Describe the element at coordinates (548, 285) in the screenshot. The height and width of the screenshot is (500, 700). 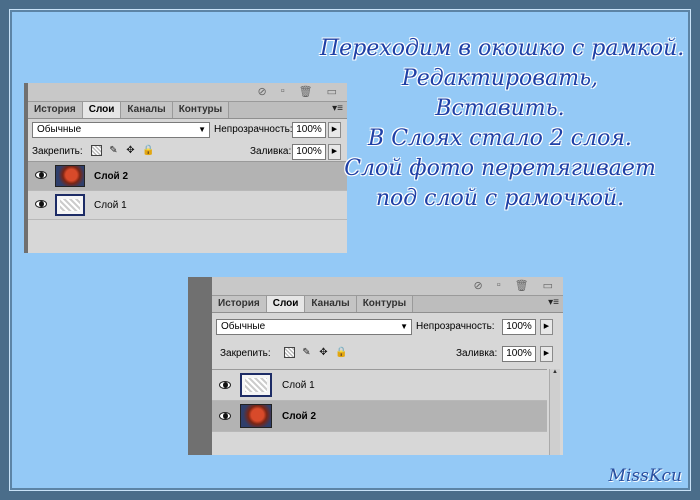
I see `panel-options-icon: ▭` at that location.